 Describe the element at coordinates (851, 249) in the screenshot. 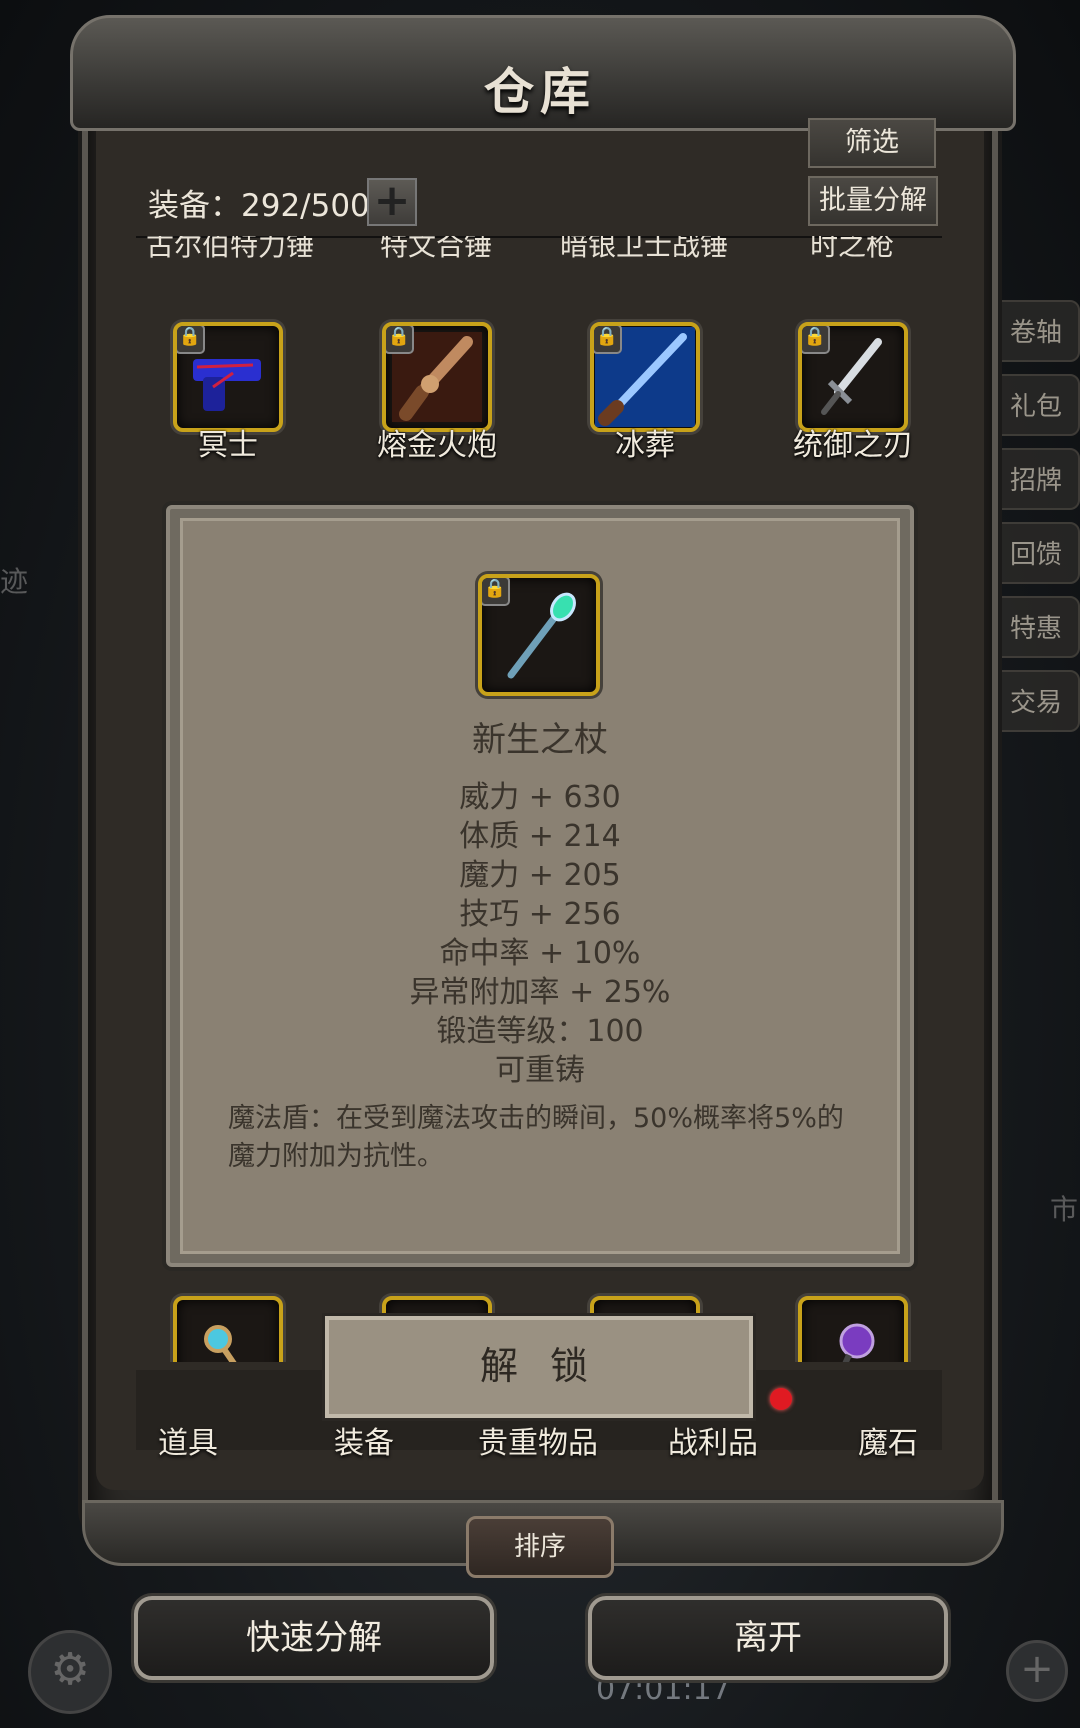

I see `item-label: 时之枪` at that location.